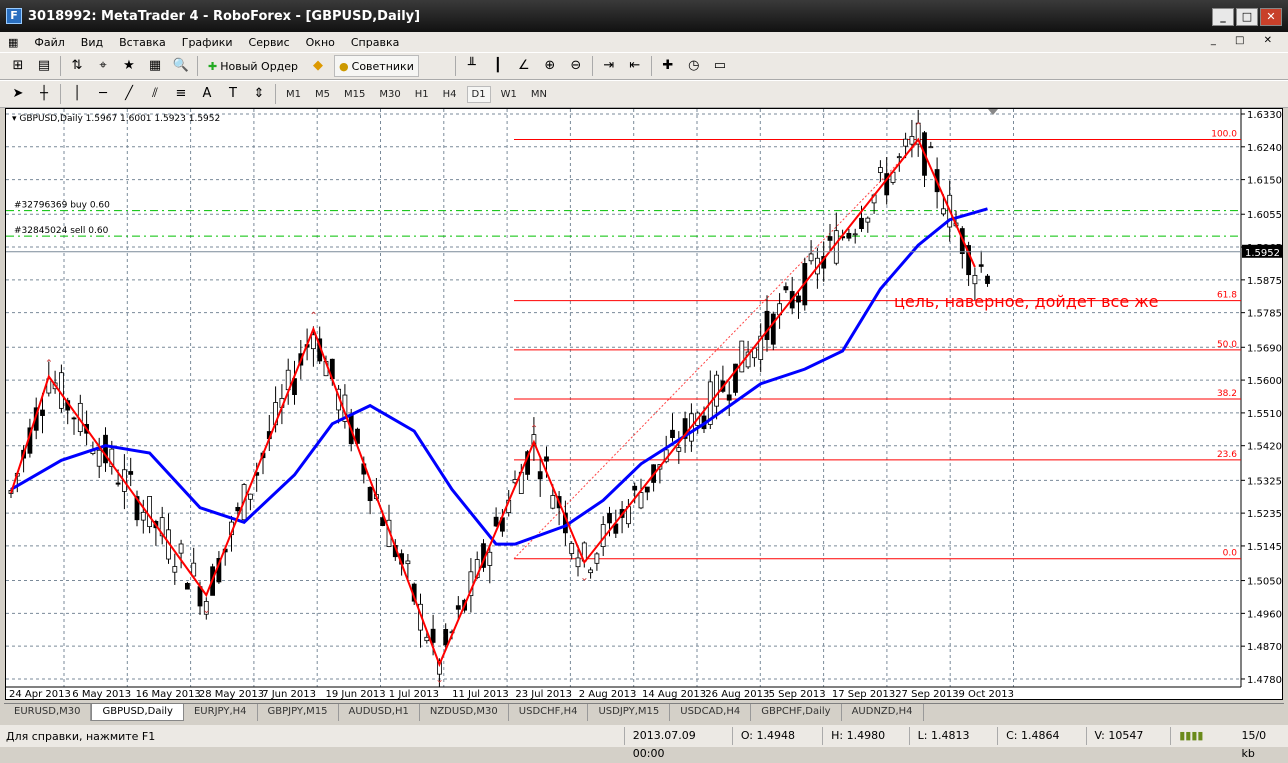 This screenshot has height=763, width=1288. What do you see at coordinates (1026, 301) in the screenshot?
I see `chart-annotation: цель, наверное, дойдет все же` at bounding box center [1026, 301].